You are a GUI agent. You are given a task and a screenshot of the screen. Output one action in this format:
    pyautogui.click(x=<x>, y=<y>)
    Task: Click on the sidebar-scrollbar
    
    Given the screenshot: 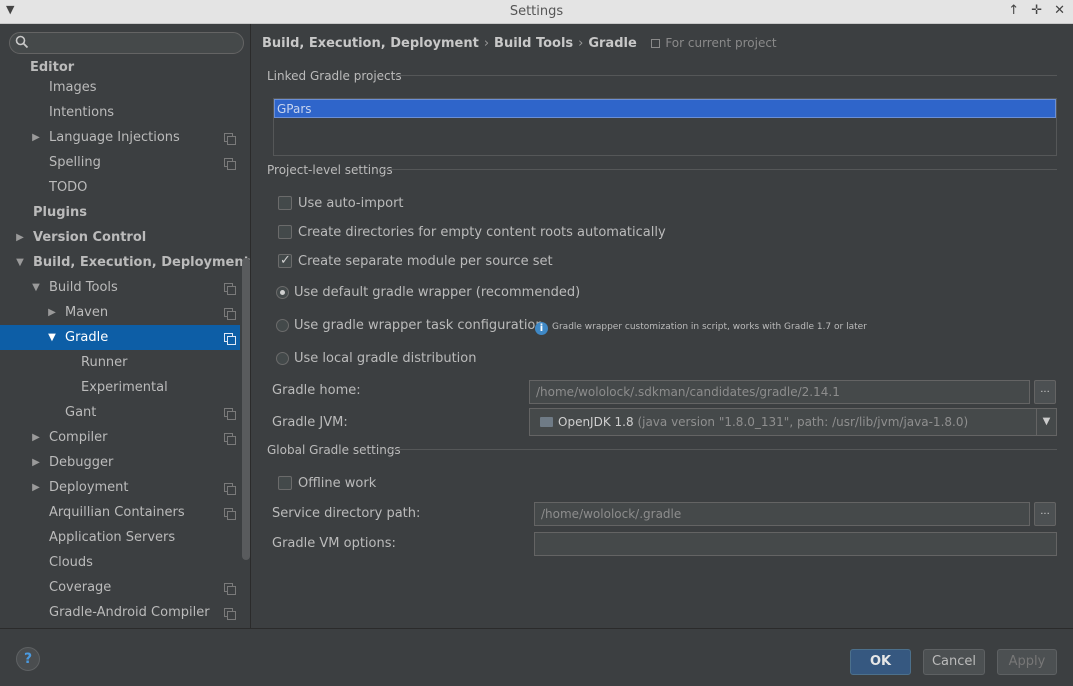 What is the action you would take?
    pyautogui.click(x=246, y=409)
    